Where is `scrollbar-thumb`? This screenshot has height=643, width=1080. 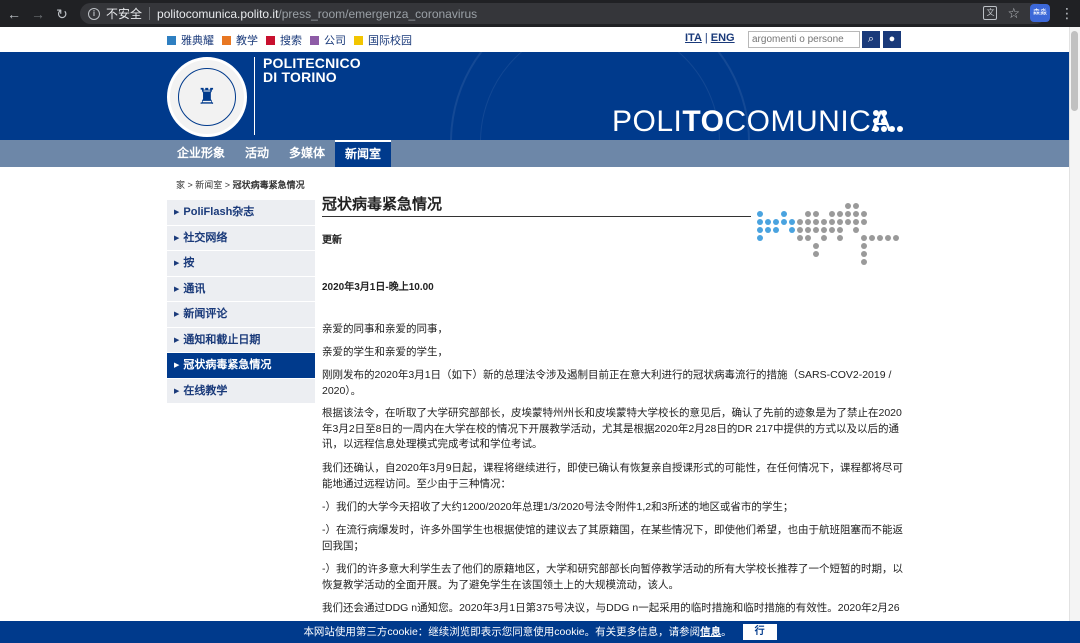 scrollbar-thumb is located at coordinates (1074, 71).